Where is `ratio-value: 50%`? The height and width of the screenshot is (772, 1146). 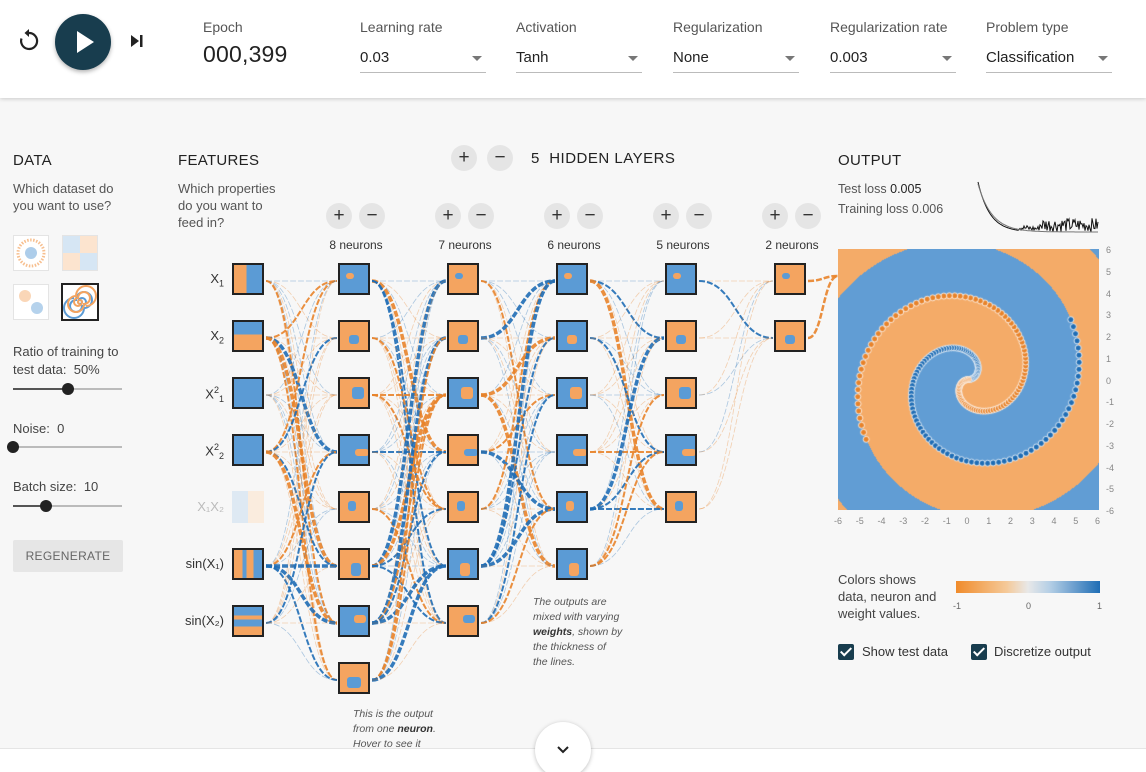 ratio-value: 50% is located at coordinates (86, 369).